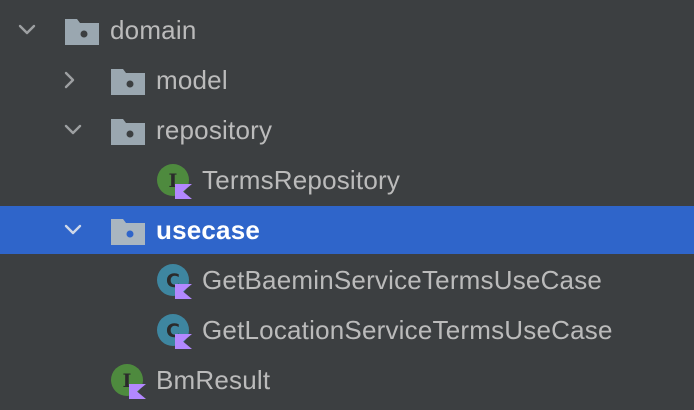 Image resolution: width=694 pixels, height=410 pixels. What do you see at coordinates (153, 30) in the screenshot?
I see `tree-node-label: domain` at bounding box center [153, 30].